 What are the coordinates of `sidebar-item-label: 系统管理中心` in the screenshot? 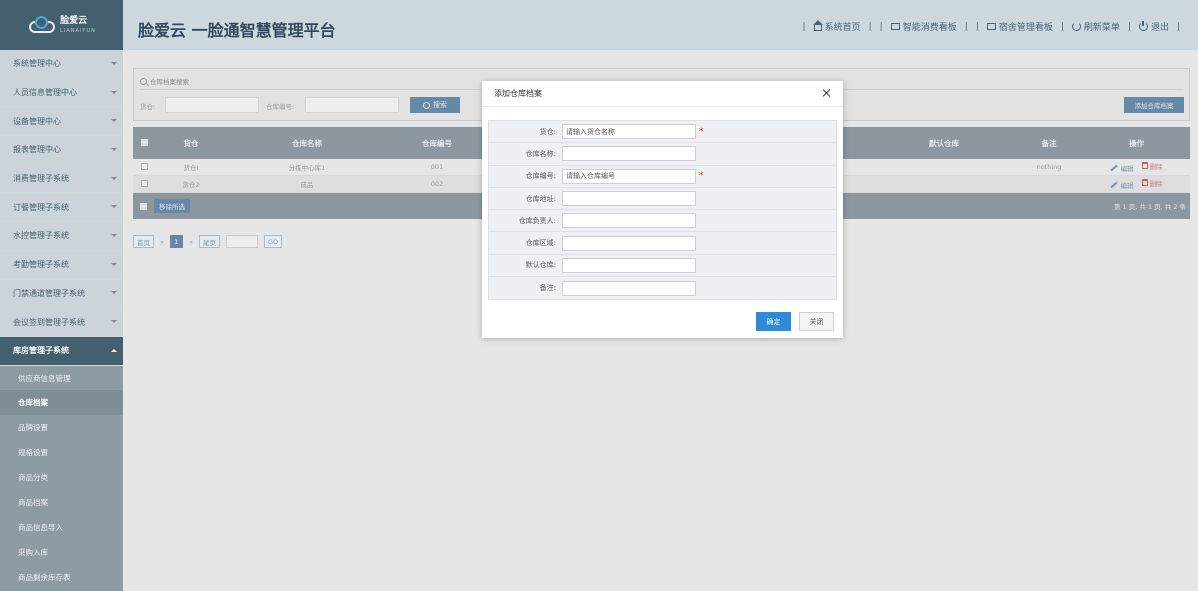 It's located at (37, 64).